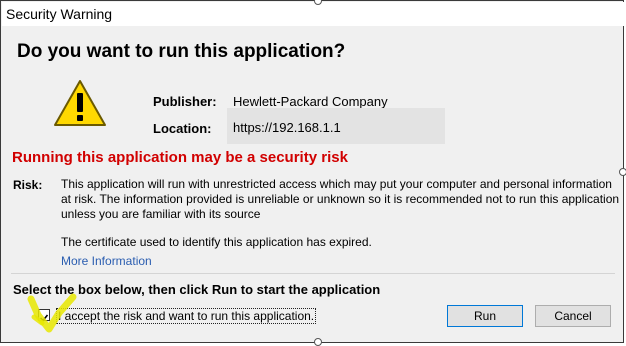 The height and width of the screenshot is (346, 626). Describe the element at coordinates (80, 103) in the screenshot. I see `warning-triangle-icon` at that location.